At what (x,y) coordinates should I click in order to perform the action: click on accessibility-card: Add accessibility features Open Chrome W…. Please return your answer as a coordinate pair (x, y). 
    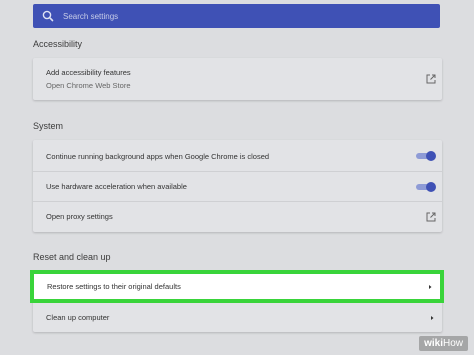
    Looking at the image, I should click on (237, 79).